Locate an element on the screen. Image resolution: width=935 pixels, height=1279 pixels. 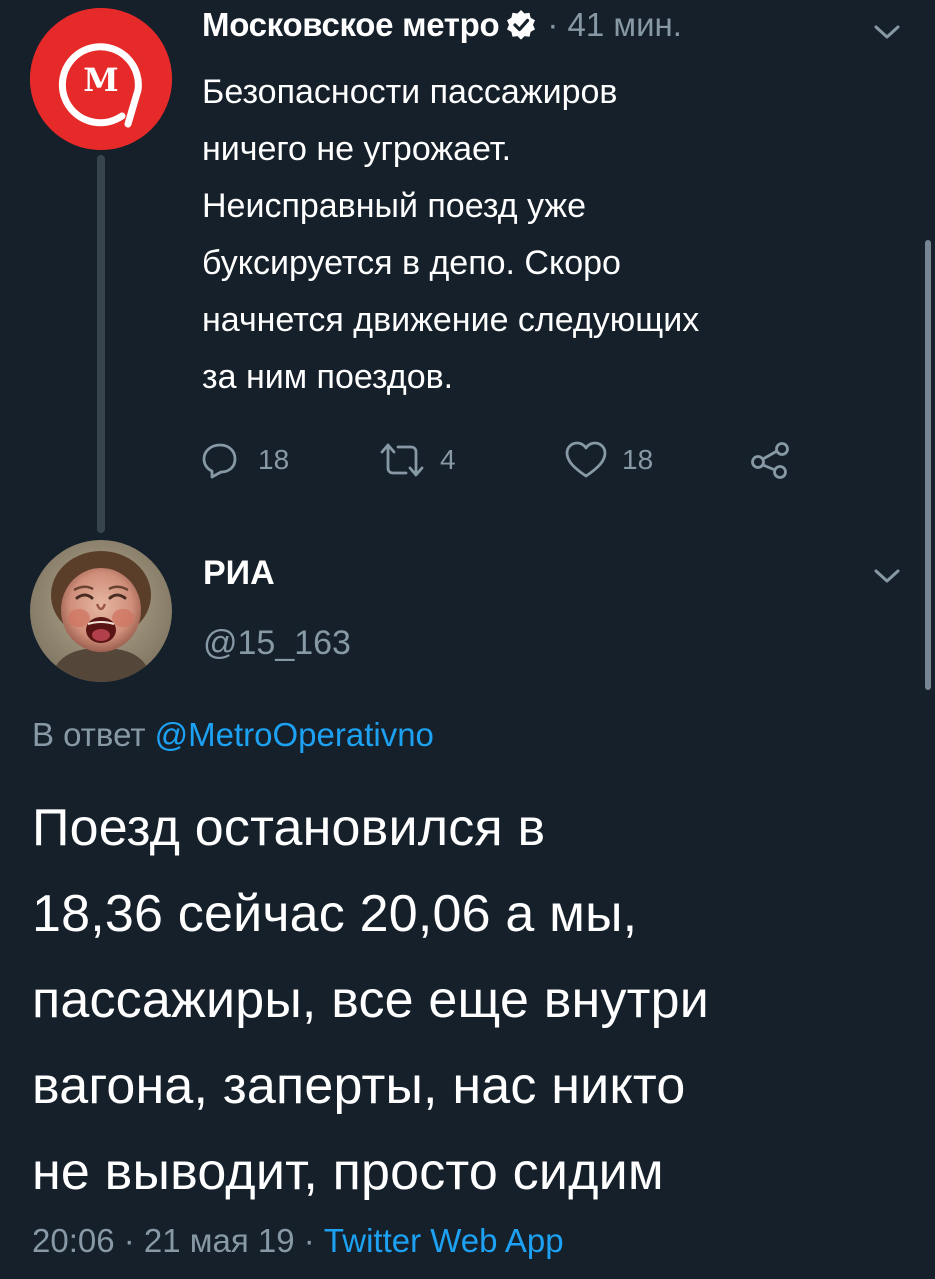
reply-count: 18 is located at coordinates (274, 459).